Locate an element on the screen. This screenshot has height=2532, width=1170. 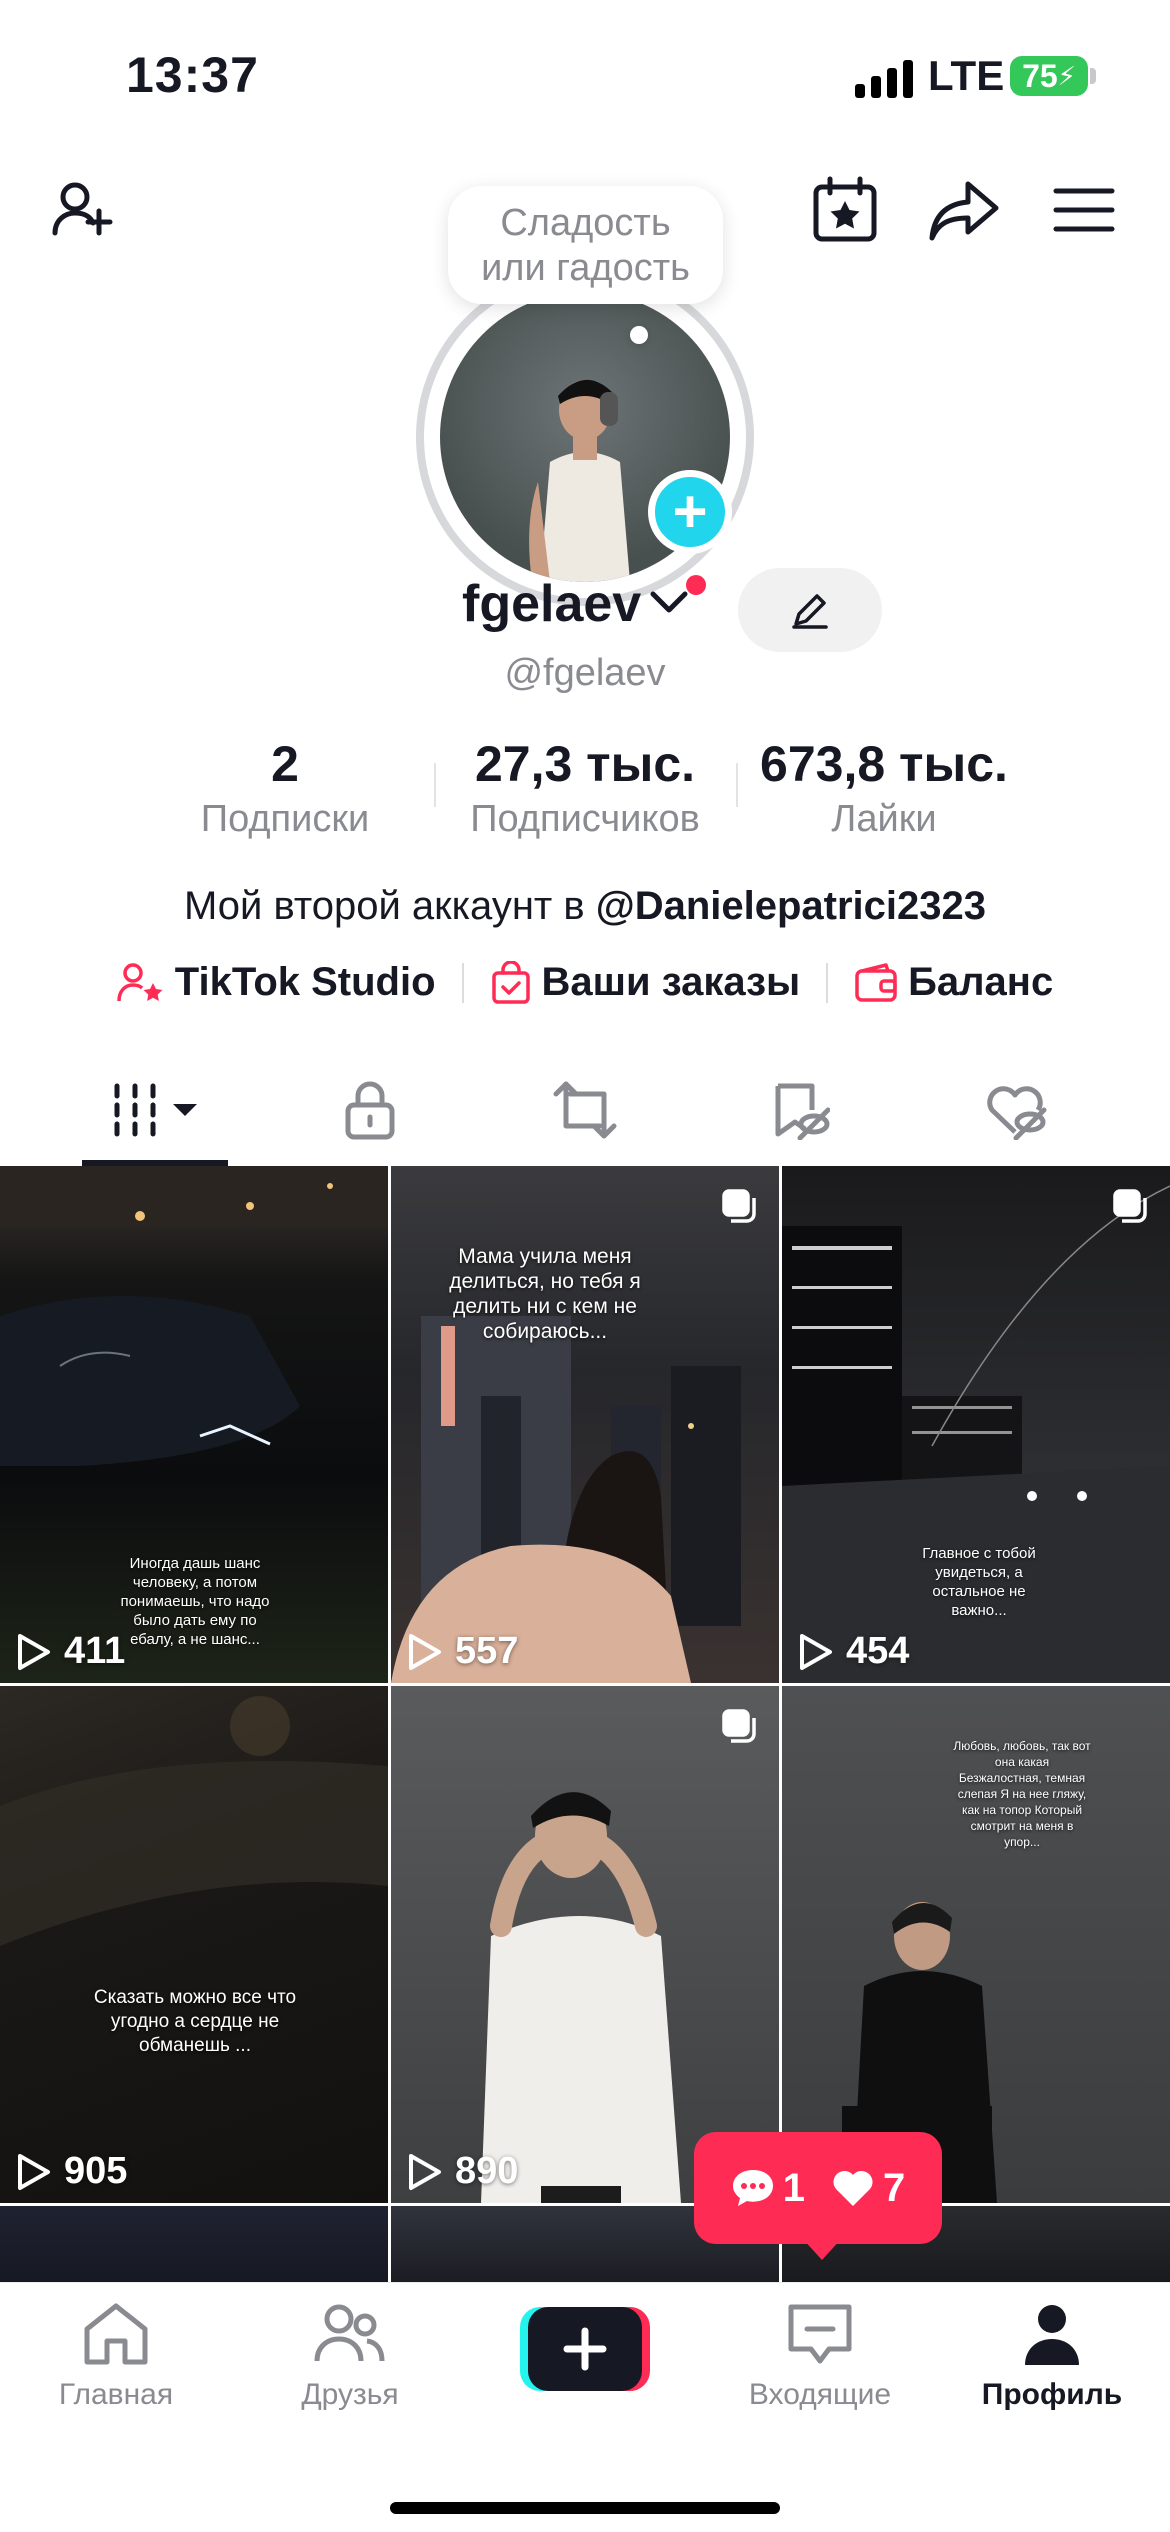
following-stat: 2 Подписки is located at coordinates (285, 789).